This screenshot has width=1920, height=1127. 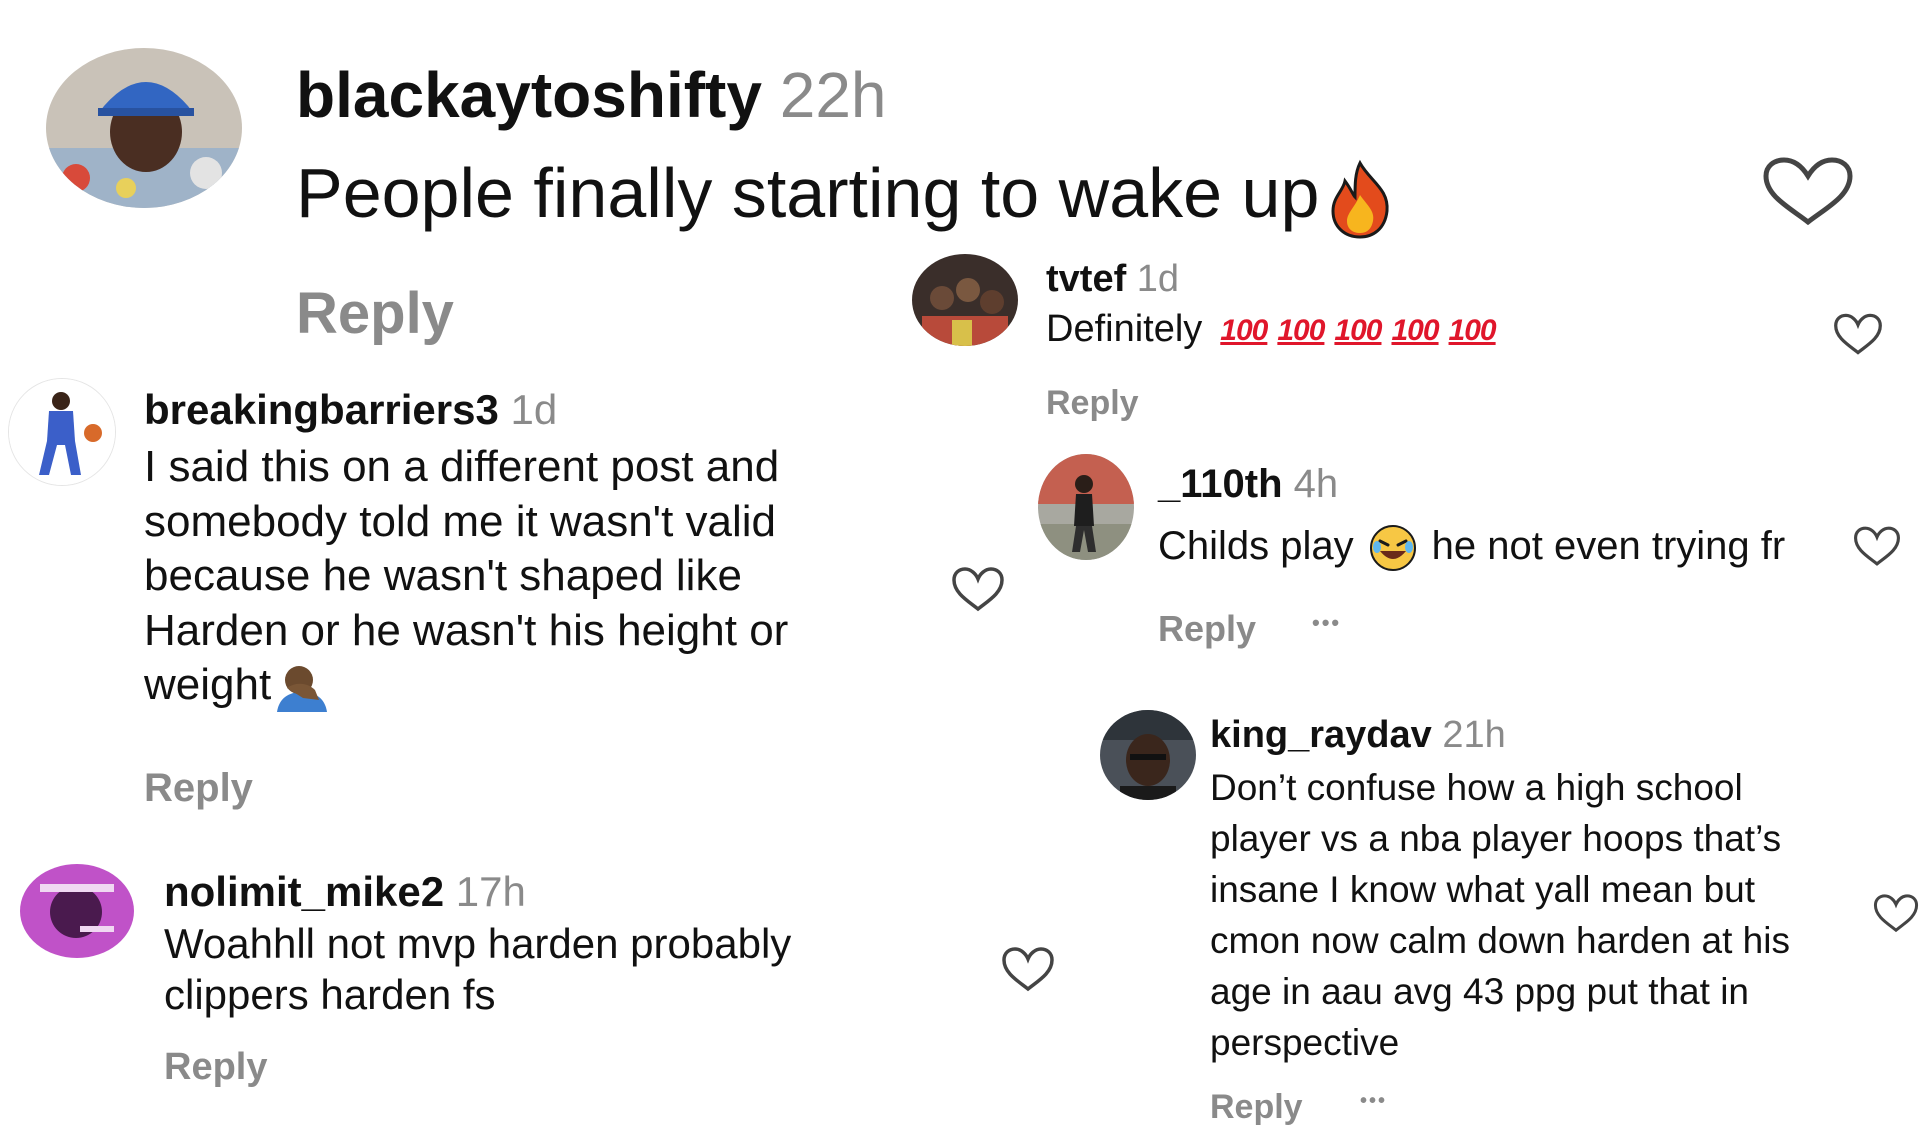 I want to click on comment-line: Harden or he wasn't his height or, so click(x=466, y=630).